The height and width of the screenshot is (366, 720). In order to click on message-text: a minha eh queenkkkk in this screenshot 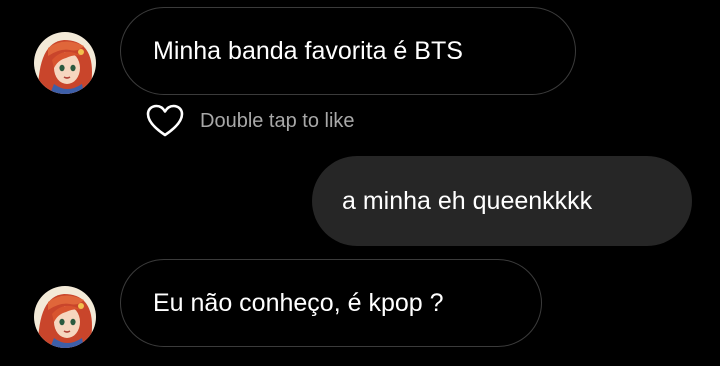, I will do `click(467, 200)`.